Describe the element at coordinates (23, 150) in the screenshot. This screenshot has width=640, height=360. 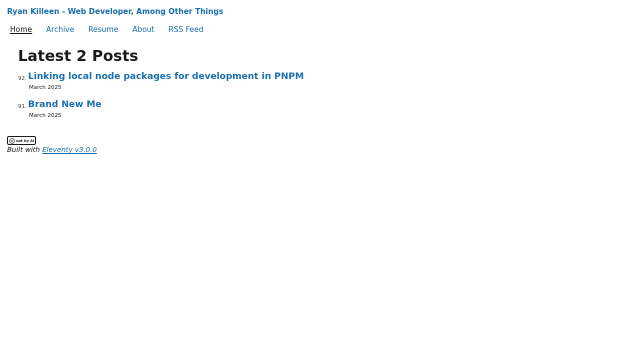
I see `built-prefix: Built with` at that location.